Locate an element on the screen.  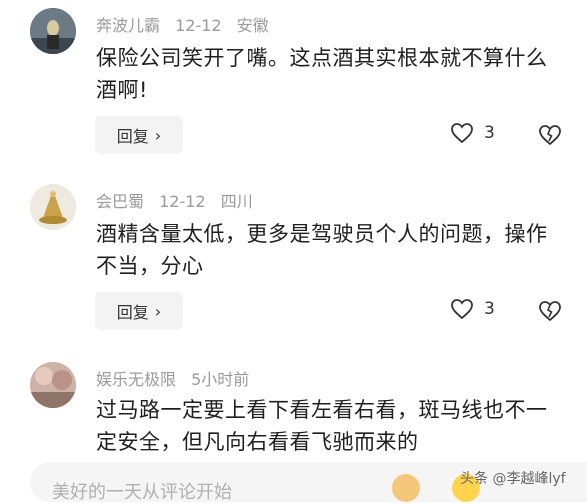
watermark: 头条 @李越峰lyf is located at coordinates (513, 478).